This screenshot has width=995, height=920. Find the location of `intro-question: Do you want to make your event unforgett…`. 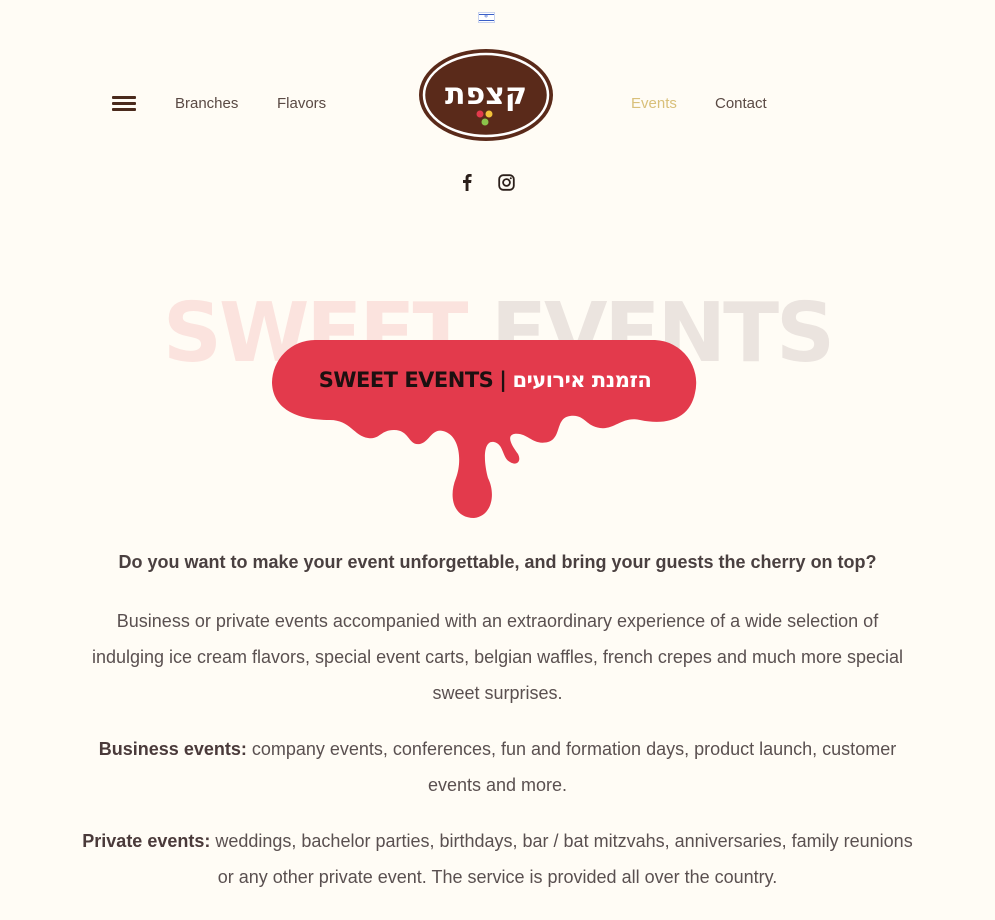

intro-question: Do you want to make your event unforgett… is located at coordinates (497, 562).